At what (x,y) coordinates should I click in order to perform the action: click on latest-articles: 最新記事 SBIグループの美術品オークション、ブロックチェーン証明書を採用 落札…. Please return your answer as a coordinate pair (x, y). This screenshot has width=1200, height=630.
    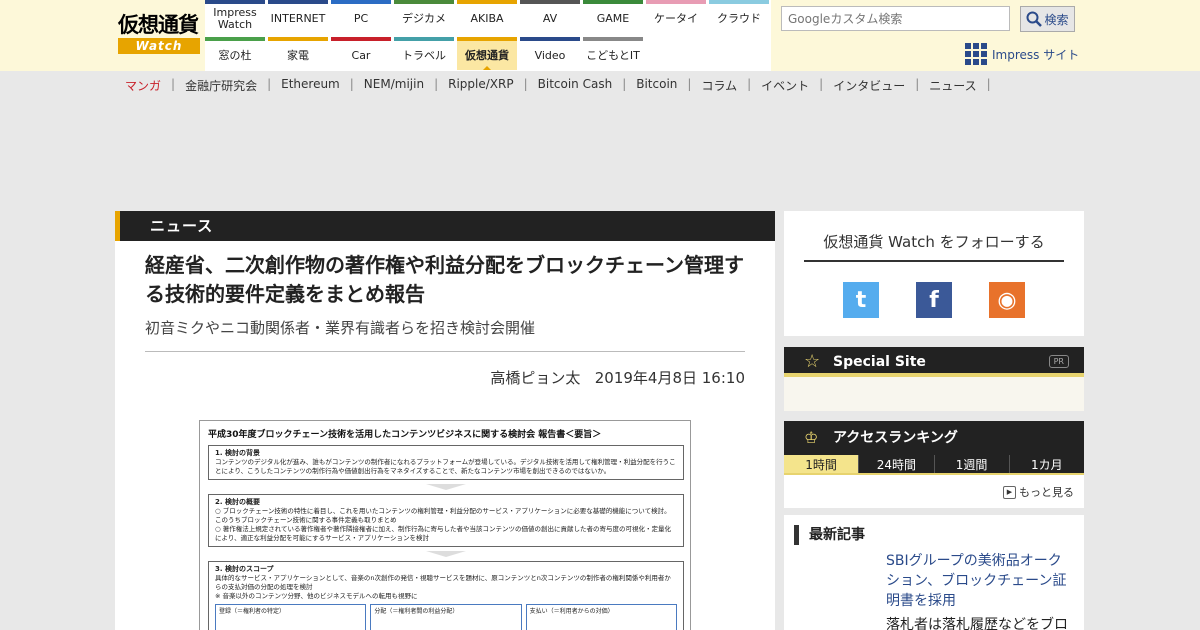
    Looking at the image, I should click on (934, 572).